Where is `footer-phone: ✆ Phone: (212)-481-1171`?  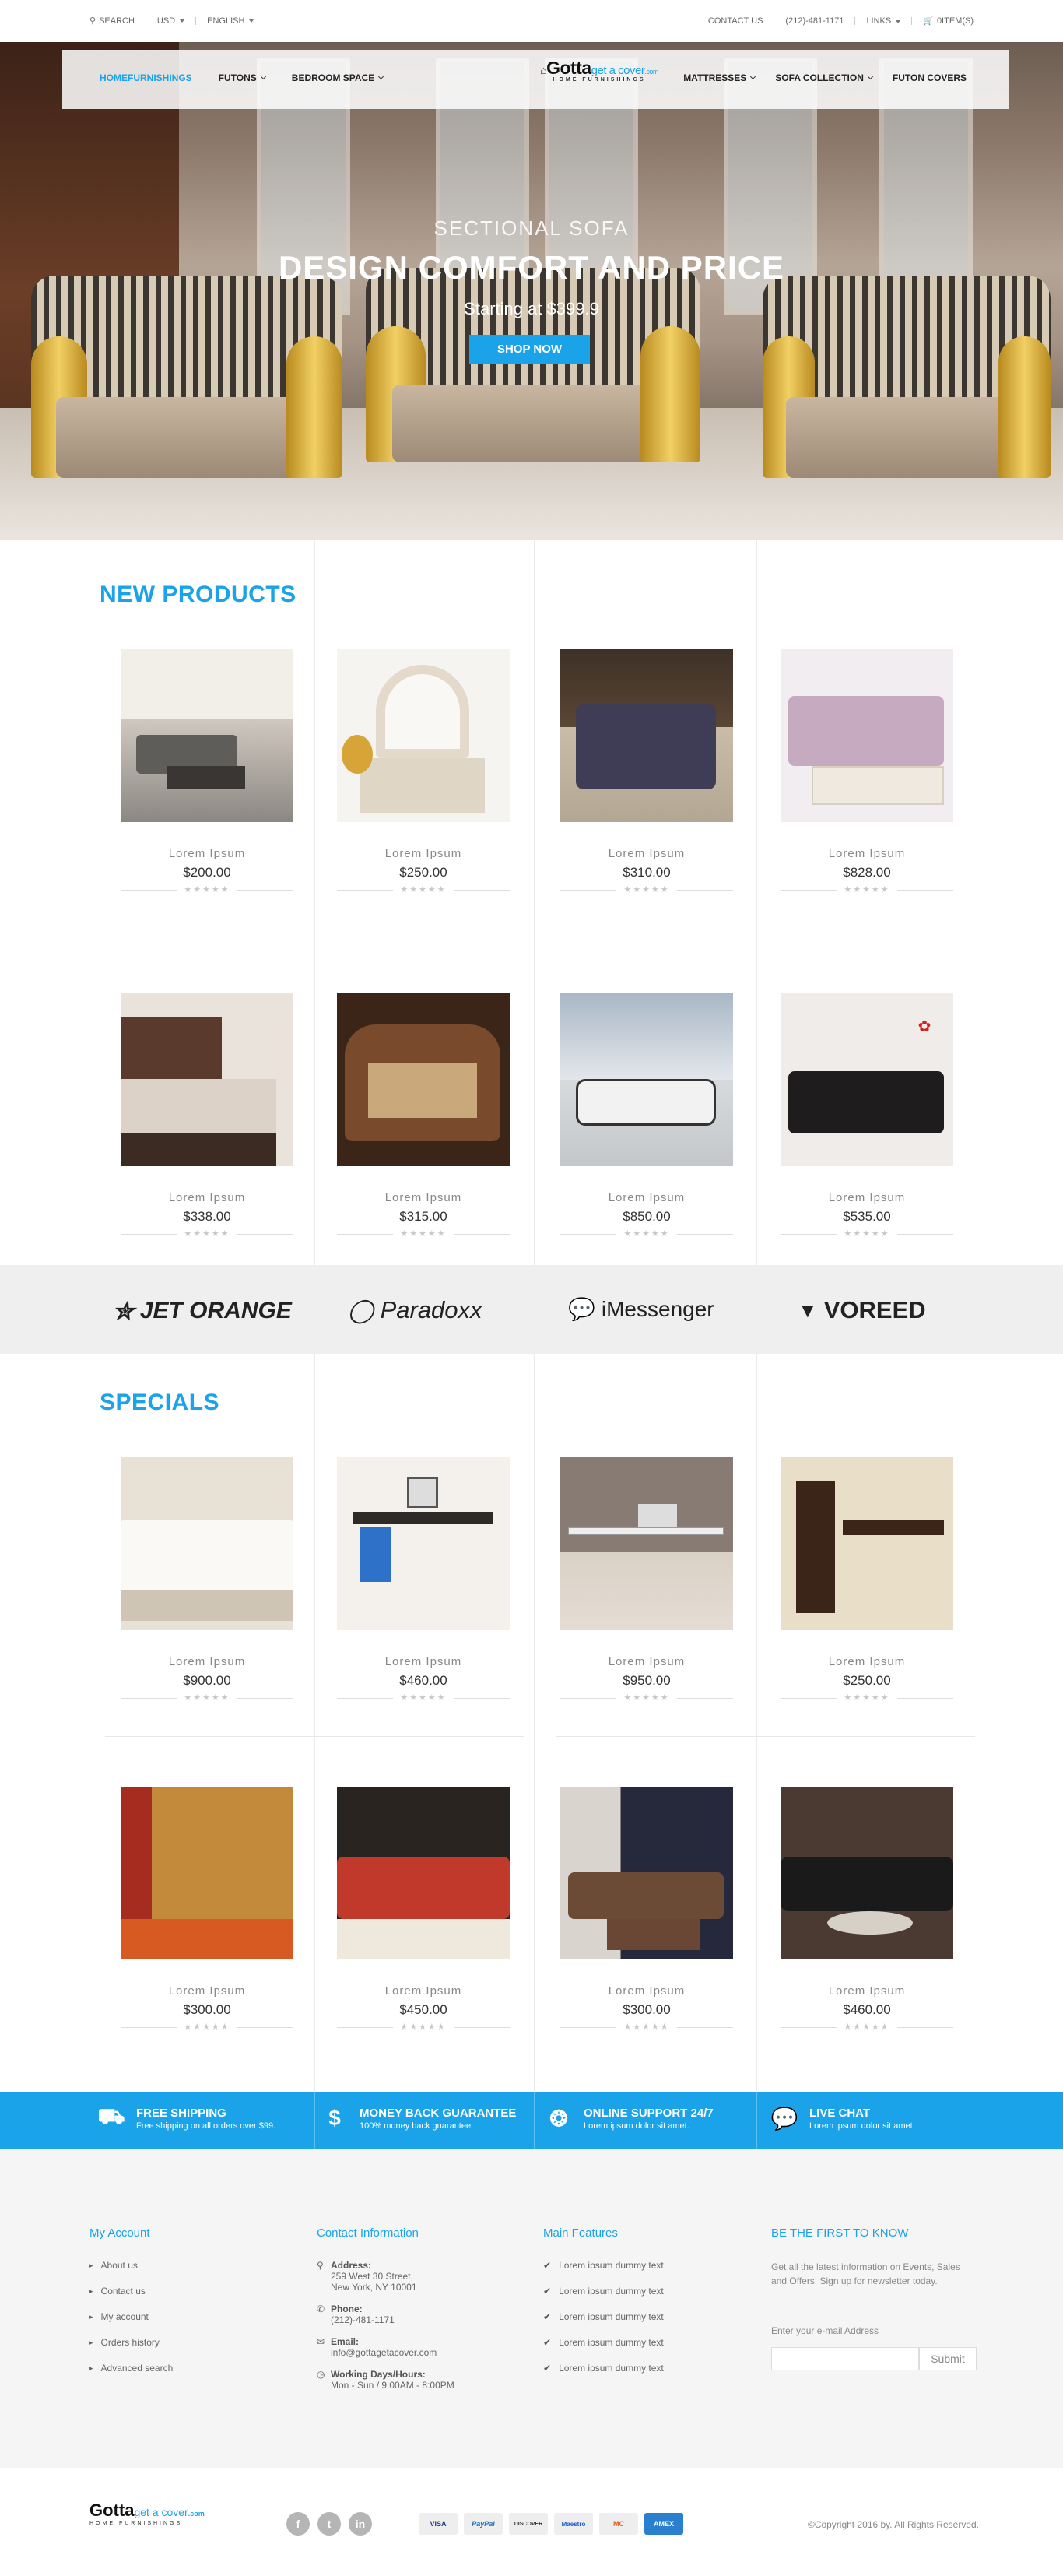 footer-phone: ✆ Phone: (212)-481-1171 is located at coordinates (356, 2314).